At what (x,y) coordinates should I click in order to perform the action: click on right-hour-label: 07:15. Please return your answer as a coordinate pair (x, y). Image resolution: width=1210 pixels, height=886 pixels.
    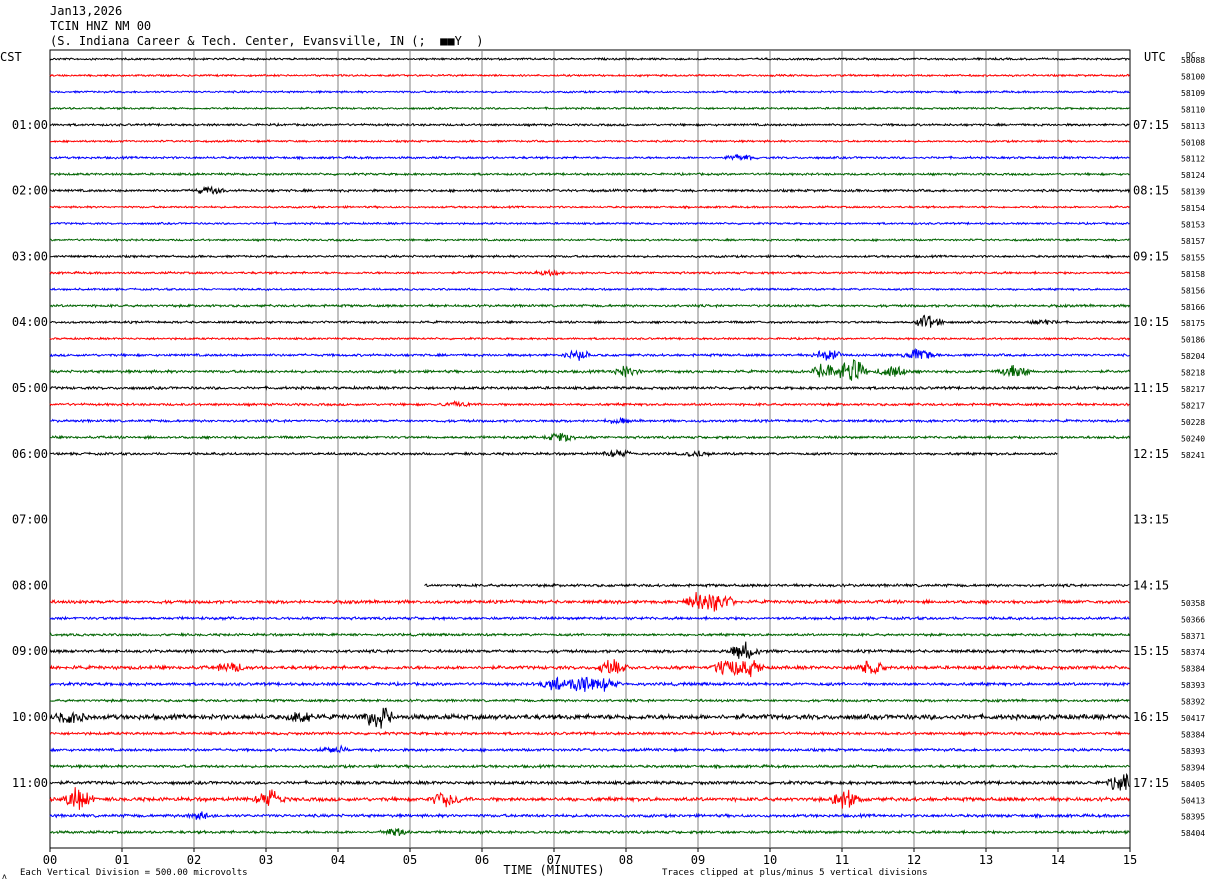
    Looking at the image, I should click on (1151, 125).